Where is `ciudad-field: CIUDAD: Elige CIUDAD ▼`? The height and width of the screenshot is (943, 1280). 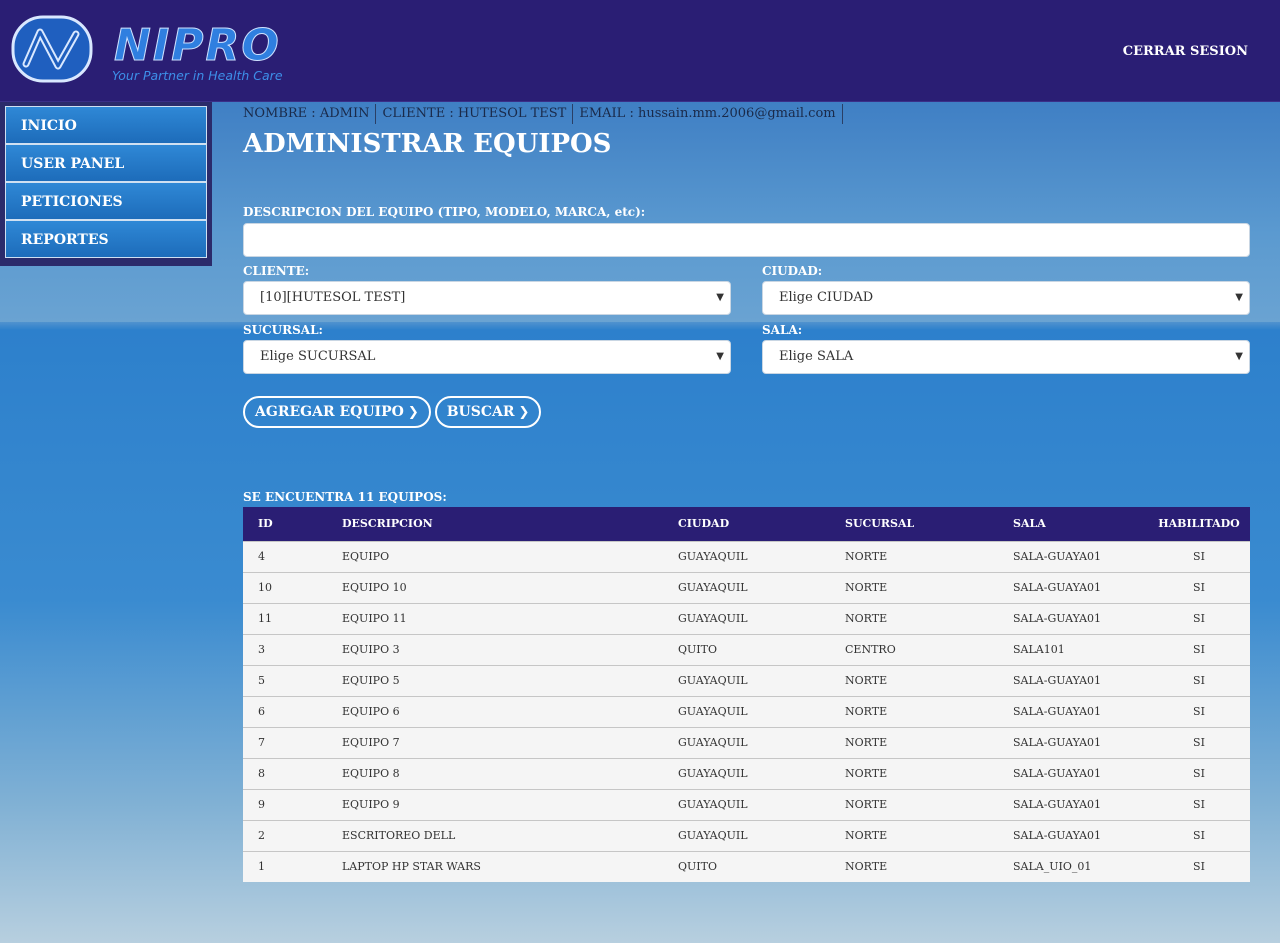
ciudad-field: CIUDAD: Elige CIUDAD ▼ is located at coordinates (1006, 289).